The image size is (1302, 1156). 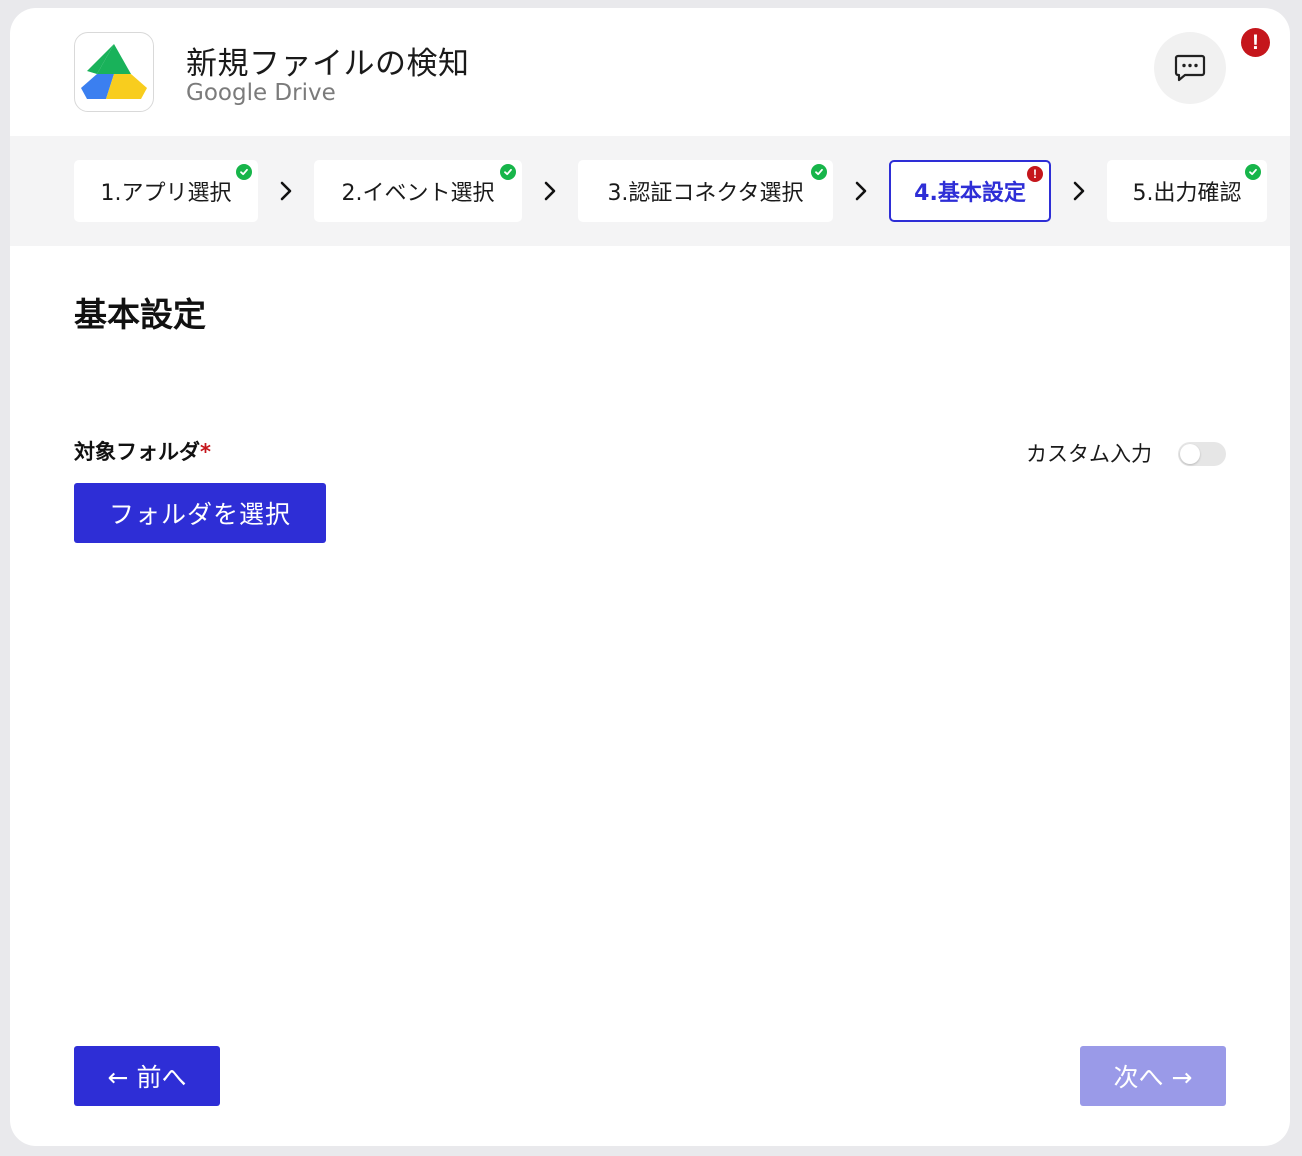 I want to click on chat-button, so click(x=1190, y=68).